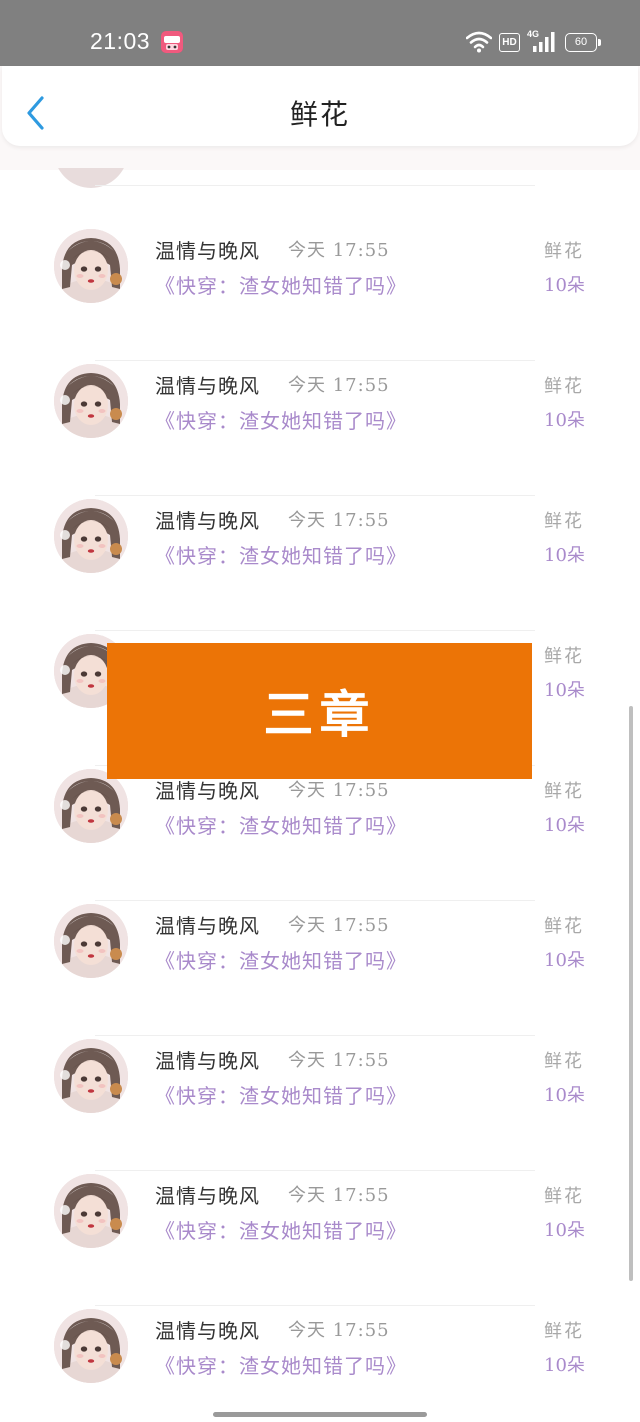 The image size is (640, 1422). Describe the element at coordinates (320, 33) in the screenshot. I see `status-bar: 21:03 HD 4G 60` at that location.